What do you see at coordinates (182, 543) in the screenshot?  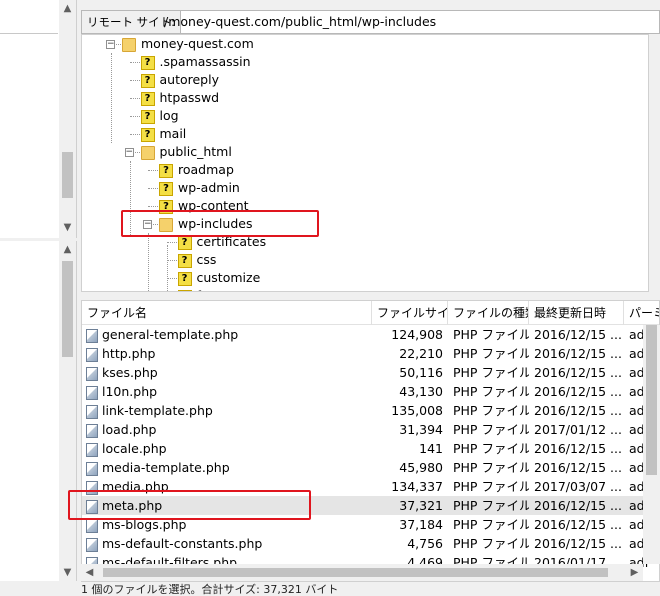 I see `file-name-label: ms-default-constants.php` at bounding box center [182, 543].